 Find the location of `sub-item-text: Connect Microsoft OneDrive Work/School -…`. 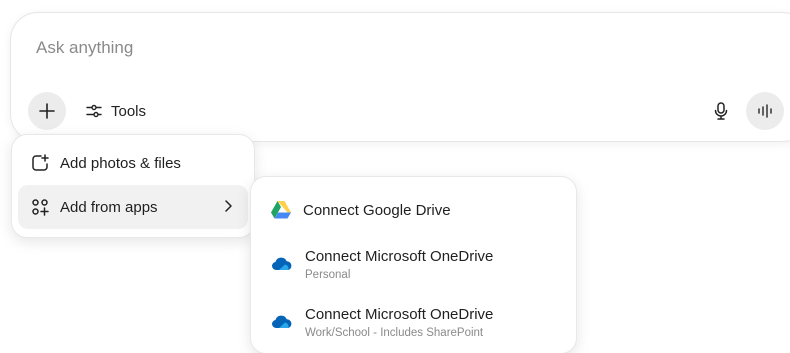

sub-item-text: Connect Microsoft OneDrive Work/School -… is located at coordinates (399, 322).